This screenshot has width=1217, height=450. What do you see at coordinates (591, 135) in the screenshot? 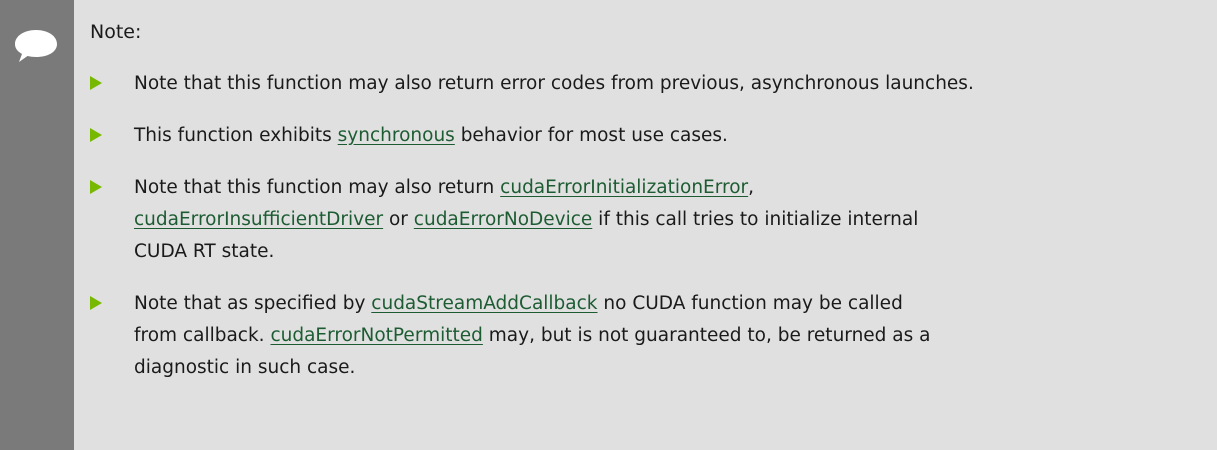
I see `note-text: behavior for most use cases.` at bounding box center [591, 135].